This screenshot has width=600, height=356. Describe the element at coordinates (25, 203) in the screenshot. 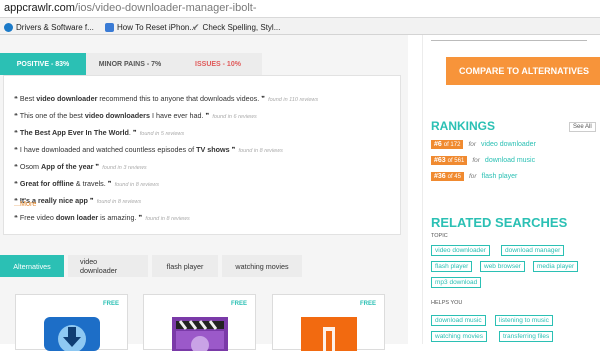

I see `more-link: ...More` at that location.